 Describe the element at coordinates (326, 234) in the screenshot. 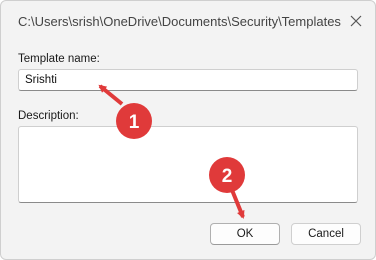

I see `cancel-button: Cancel` at that location.